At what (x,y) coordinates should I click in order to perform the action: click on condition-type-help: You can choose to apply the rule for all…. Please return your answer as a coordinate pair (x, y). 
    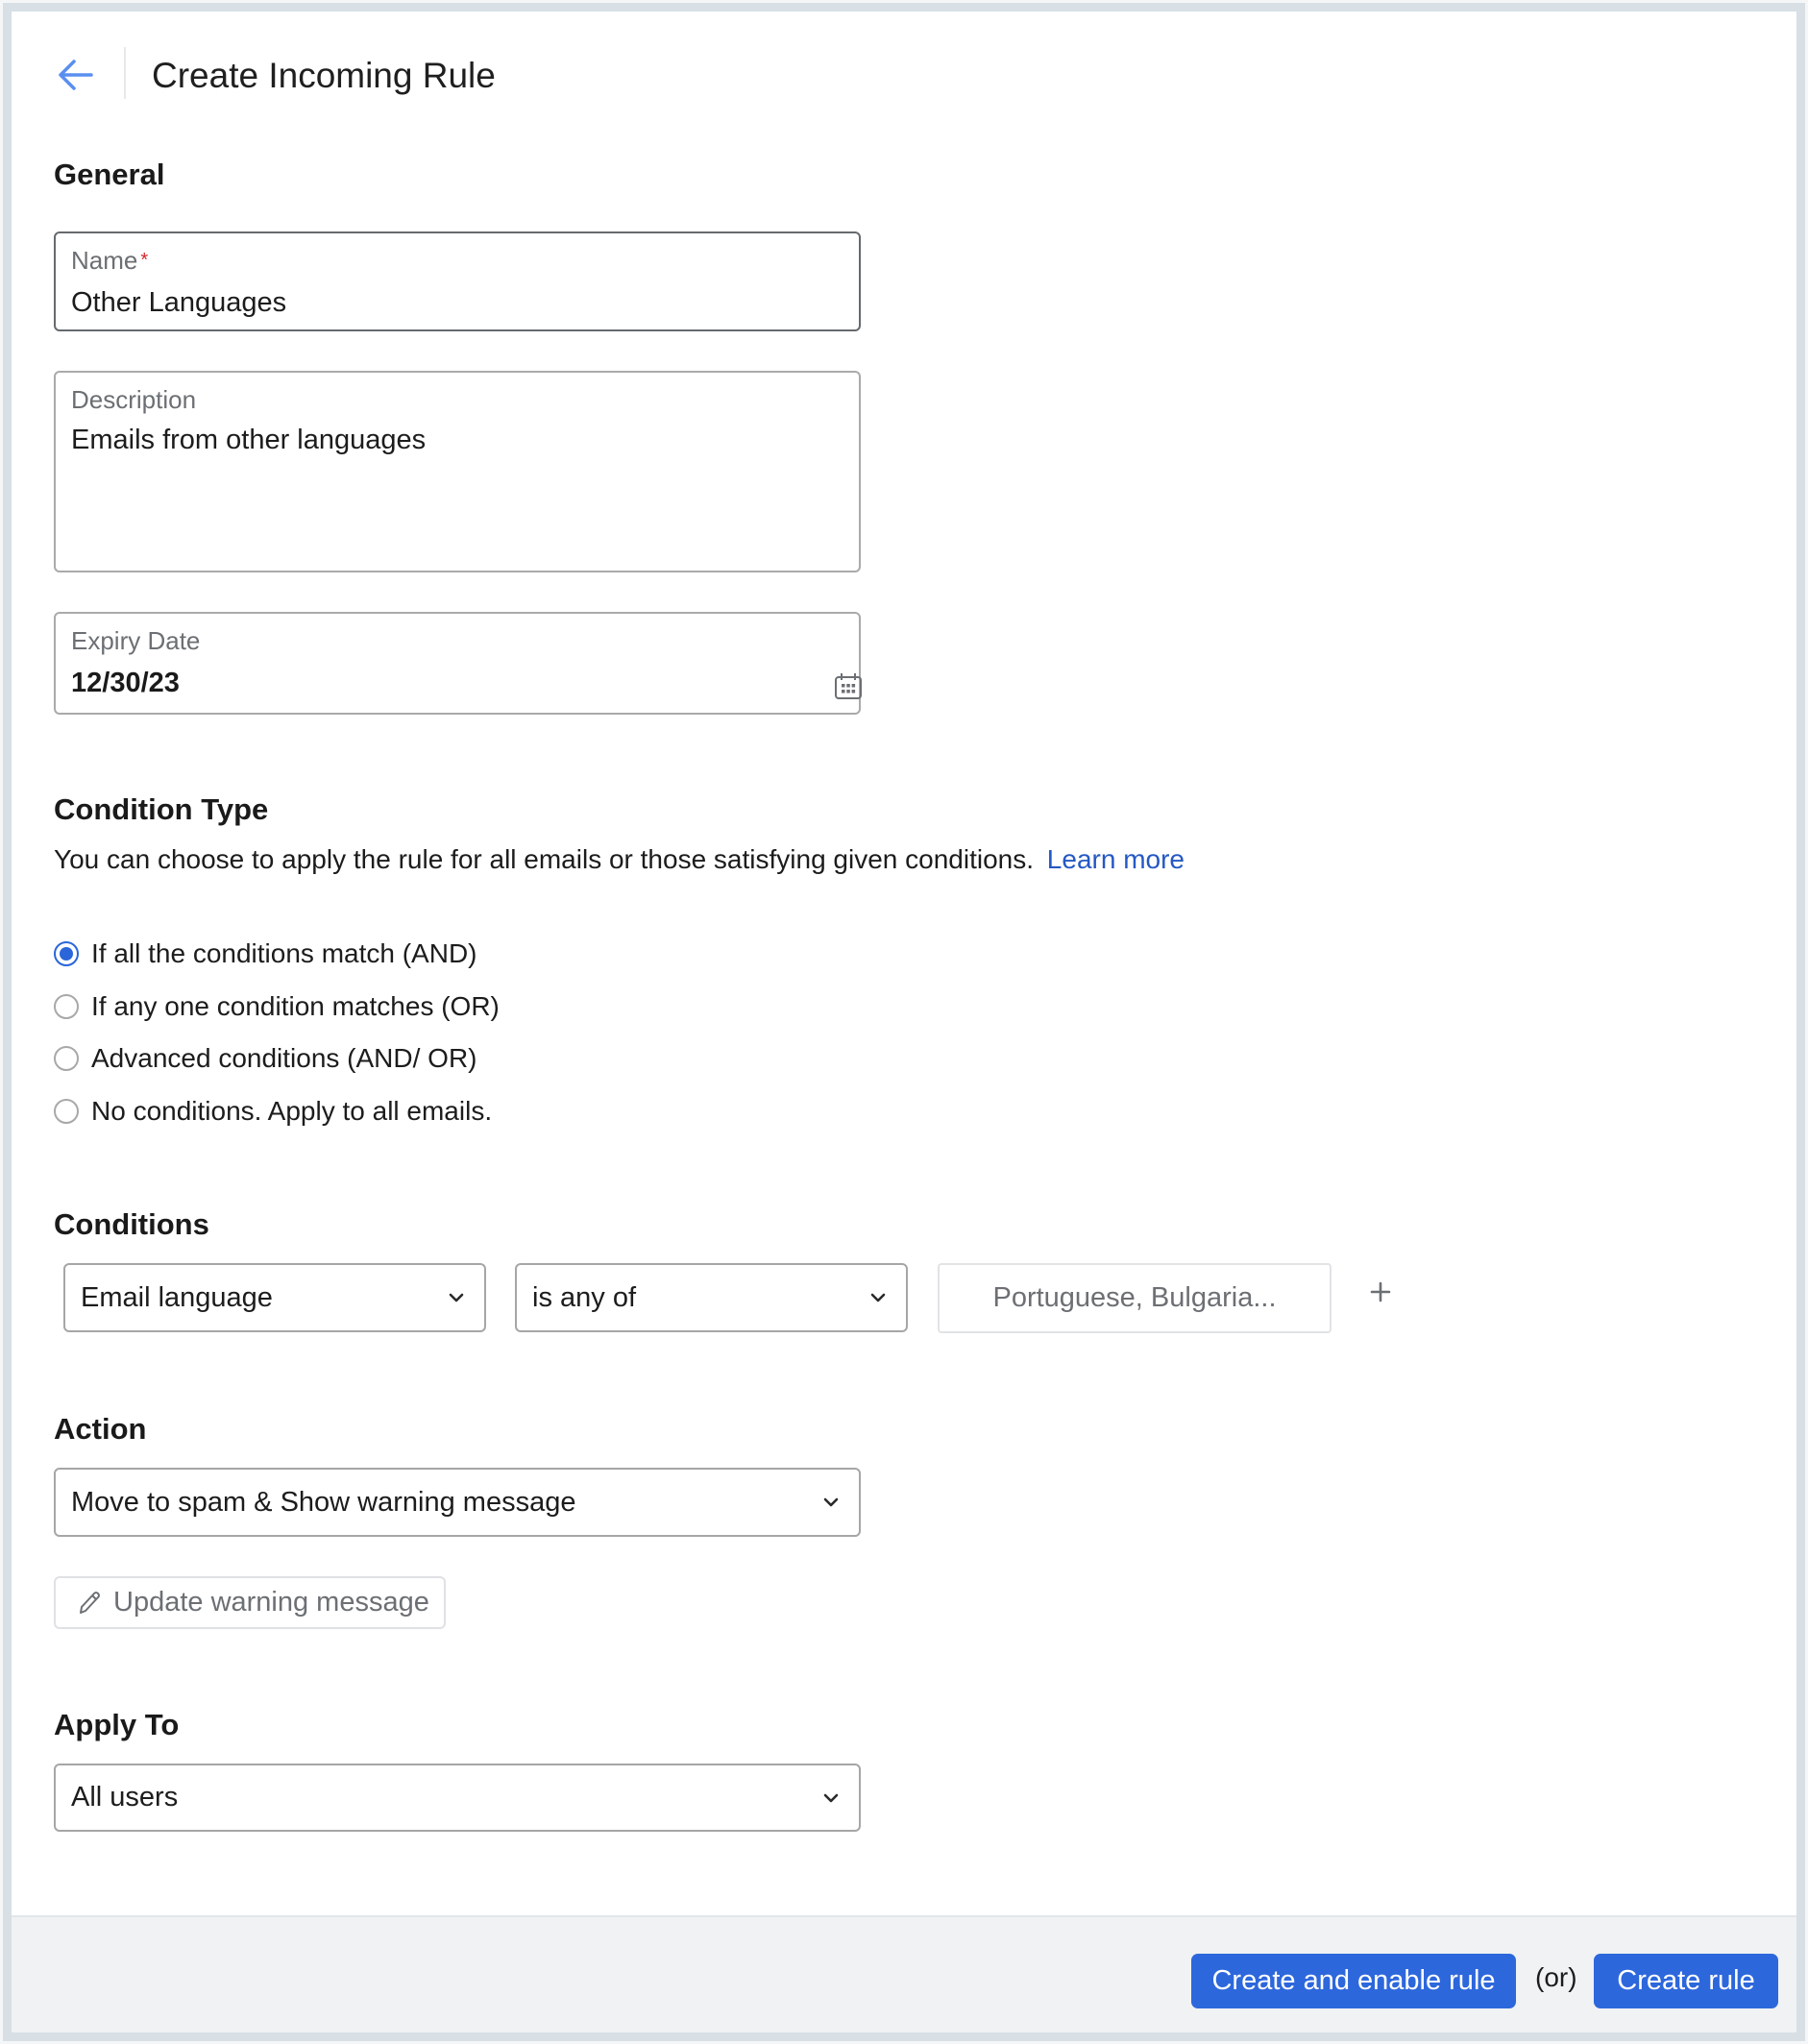
    Looking at the image, I should click on (619, 859).